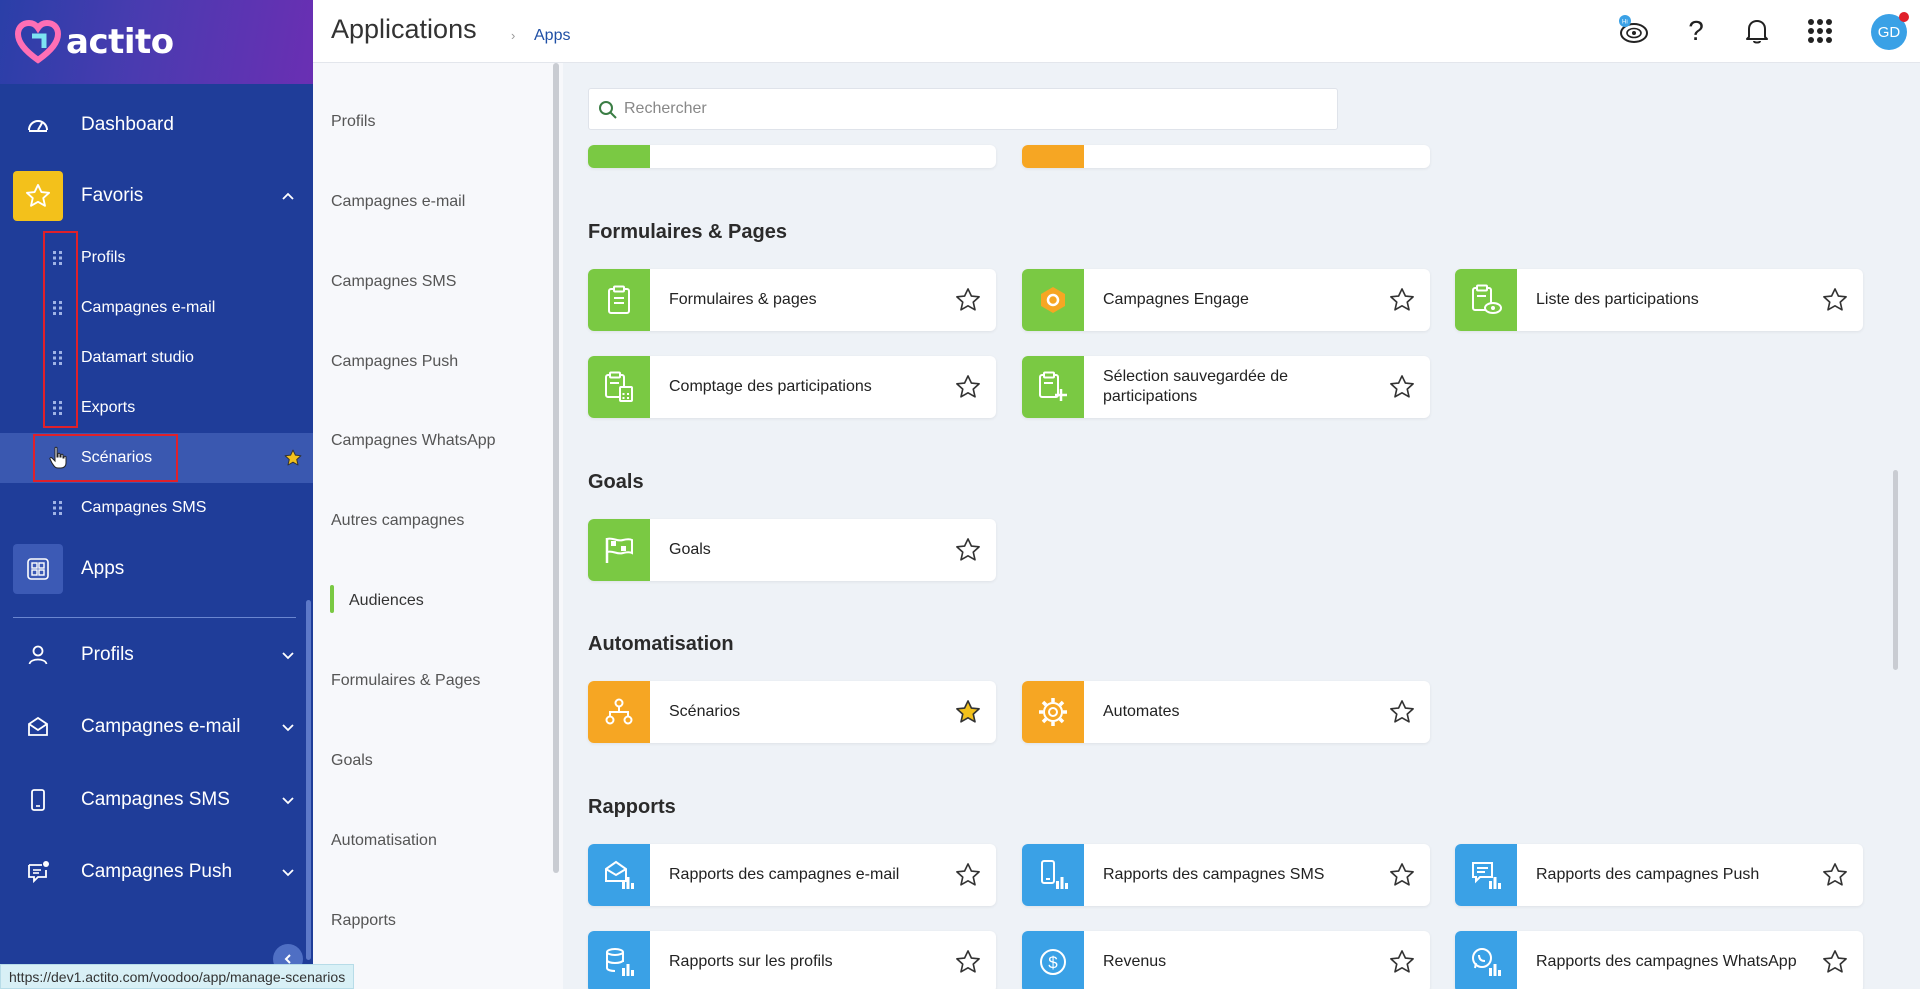  I want to click on section-title-formulaires: Formulaires & Pages, so click(687, 232).